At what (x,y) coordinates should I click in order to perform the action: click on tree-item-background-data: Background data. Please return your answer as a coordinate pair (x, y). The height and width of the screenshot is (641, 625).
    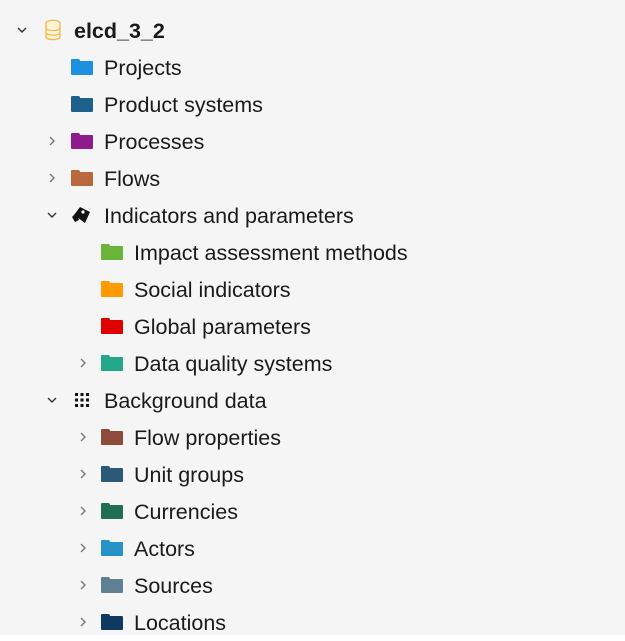
    Looking at the image, I should click on (312, 400).